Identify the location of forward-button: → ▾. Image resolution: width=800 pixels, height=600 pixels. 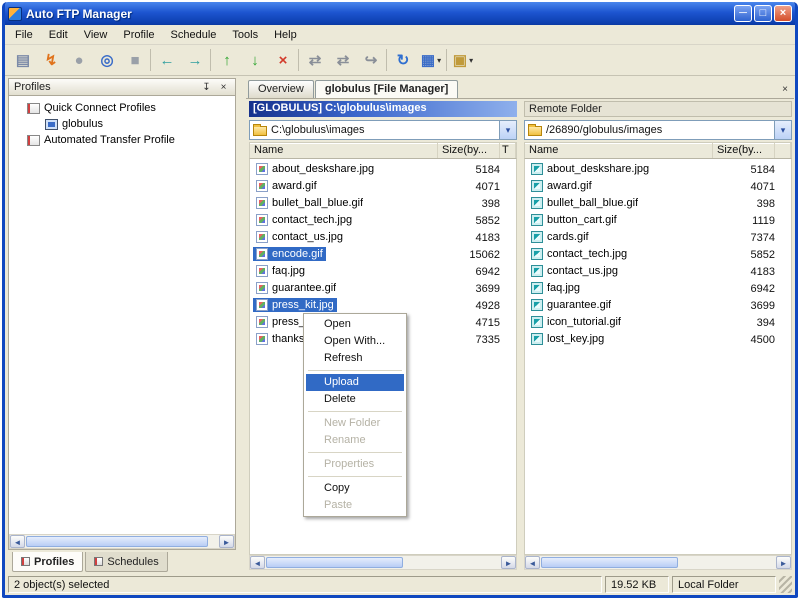
(195, 60).